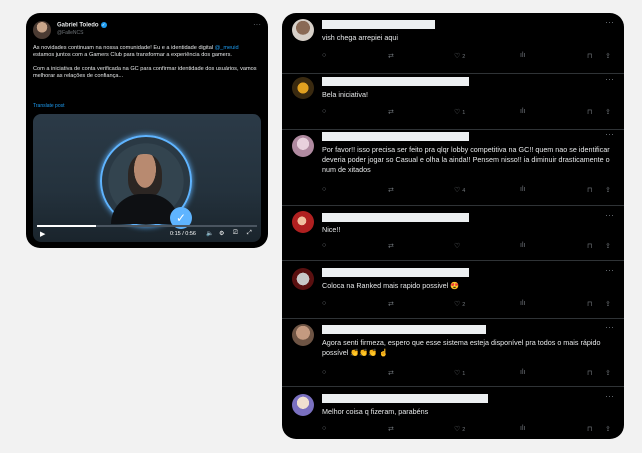 Image resolution: width=642 pixels, height=453 pixels. Describe the element at coordinates (453, 101) in the screenshot. I see `reply-item: ··· Bela iniciativa! ○ ⇄ ♡ 1 ılı ⊓ ⇪` at that location.